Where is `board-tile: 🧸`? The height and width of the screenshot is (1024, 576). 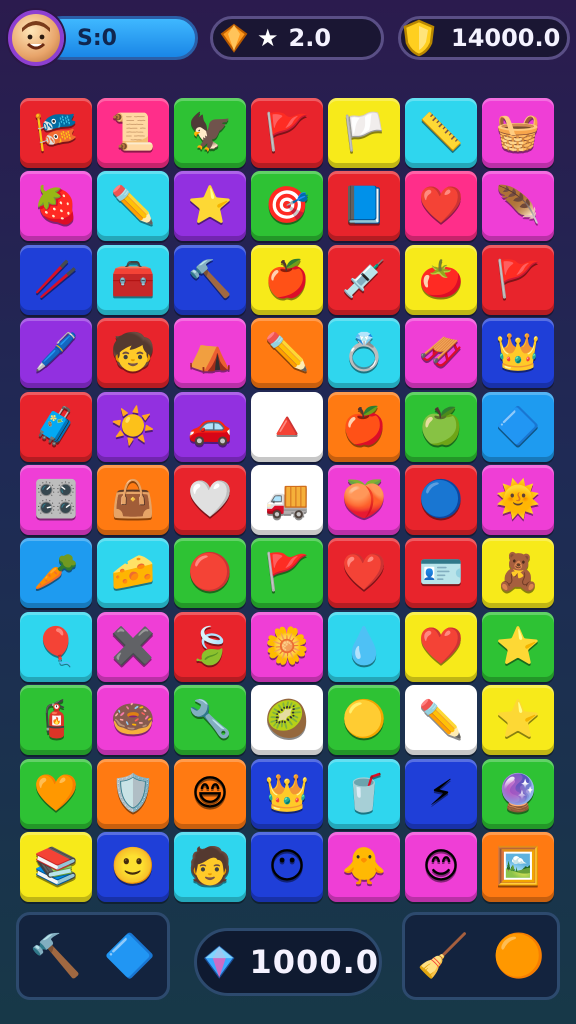
board-tile: 🧸 is located at coordinates (518, 573).